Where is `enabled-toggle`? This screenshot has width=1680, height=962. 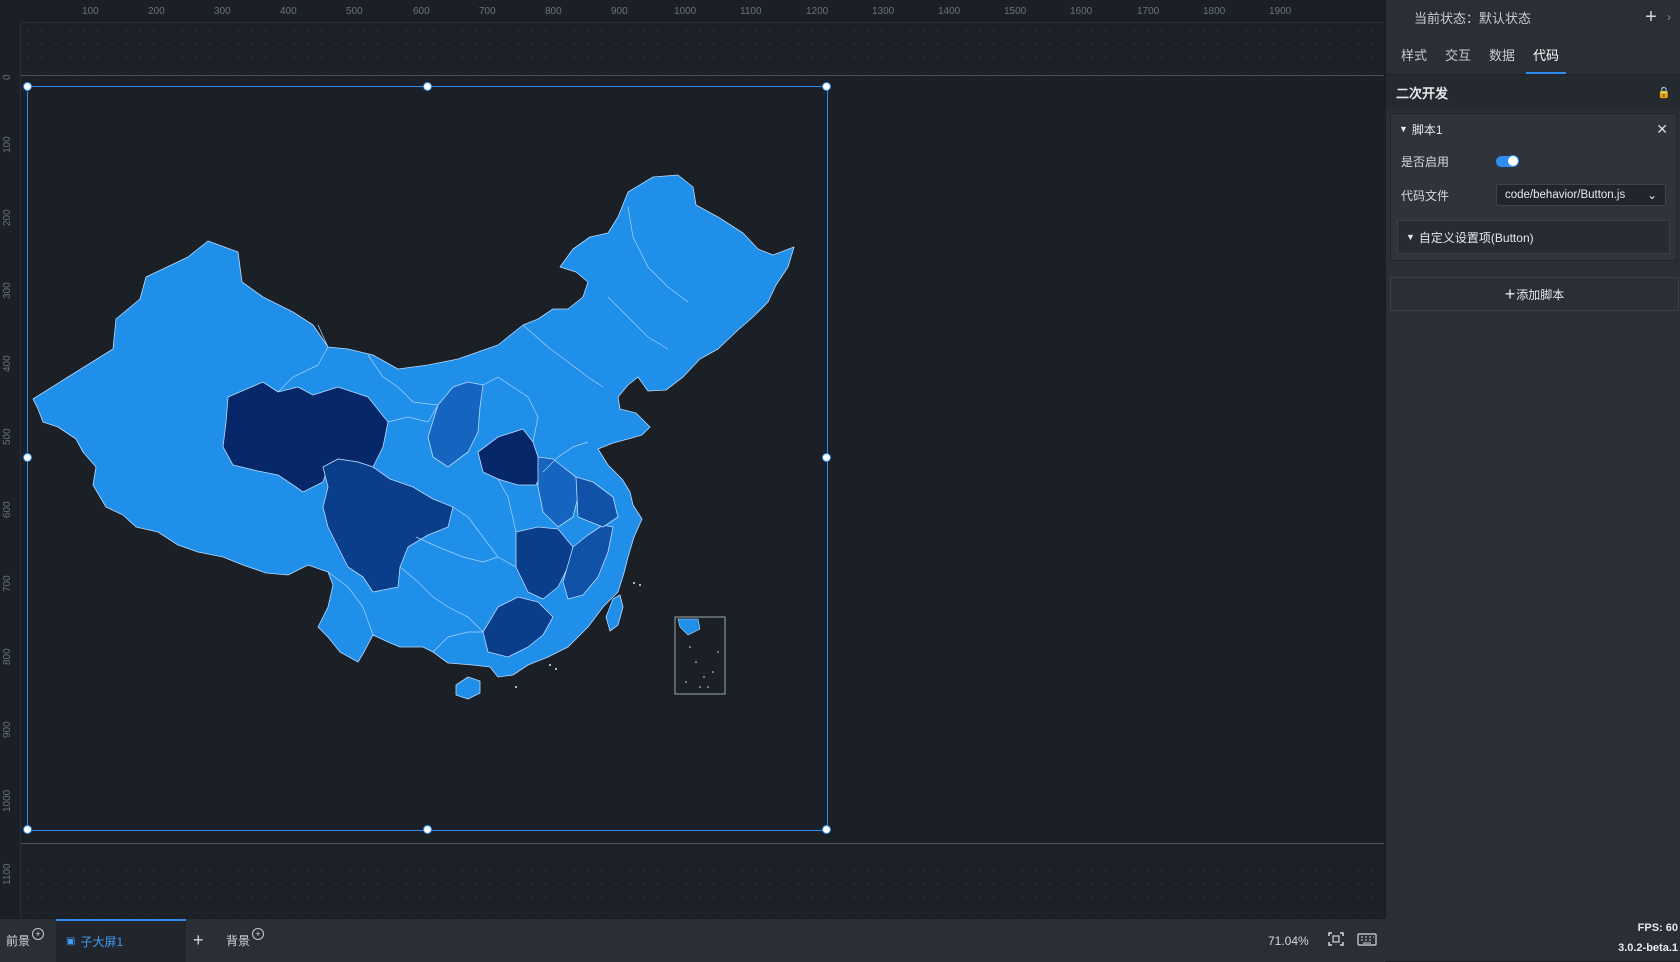 enabled-toggle is located at coordinates (1507, 160).